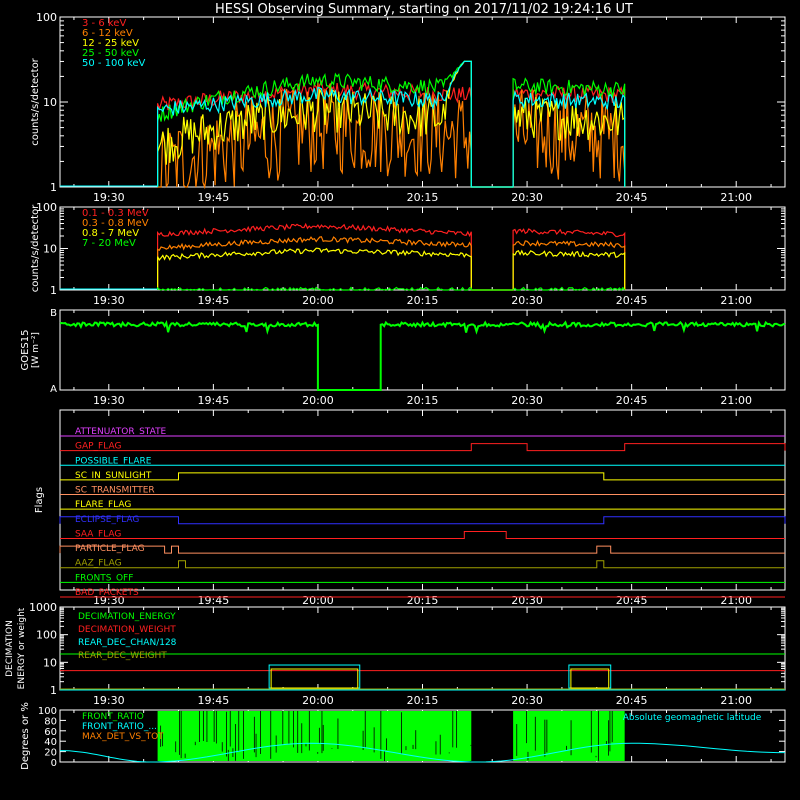 The height and width of the screenshot is (800, 800). What do you see at coordinates (103, 505) in the screenshot?
I see `flag-label: FLARE_FLAG` at bounding box center [103, 505].